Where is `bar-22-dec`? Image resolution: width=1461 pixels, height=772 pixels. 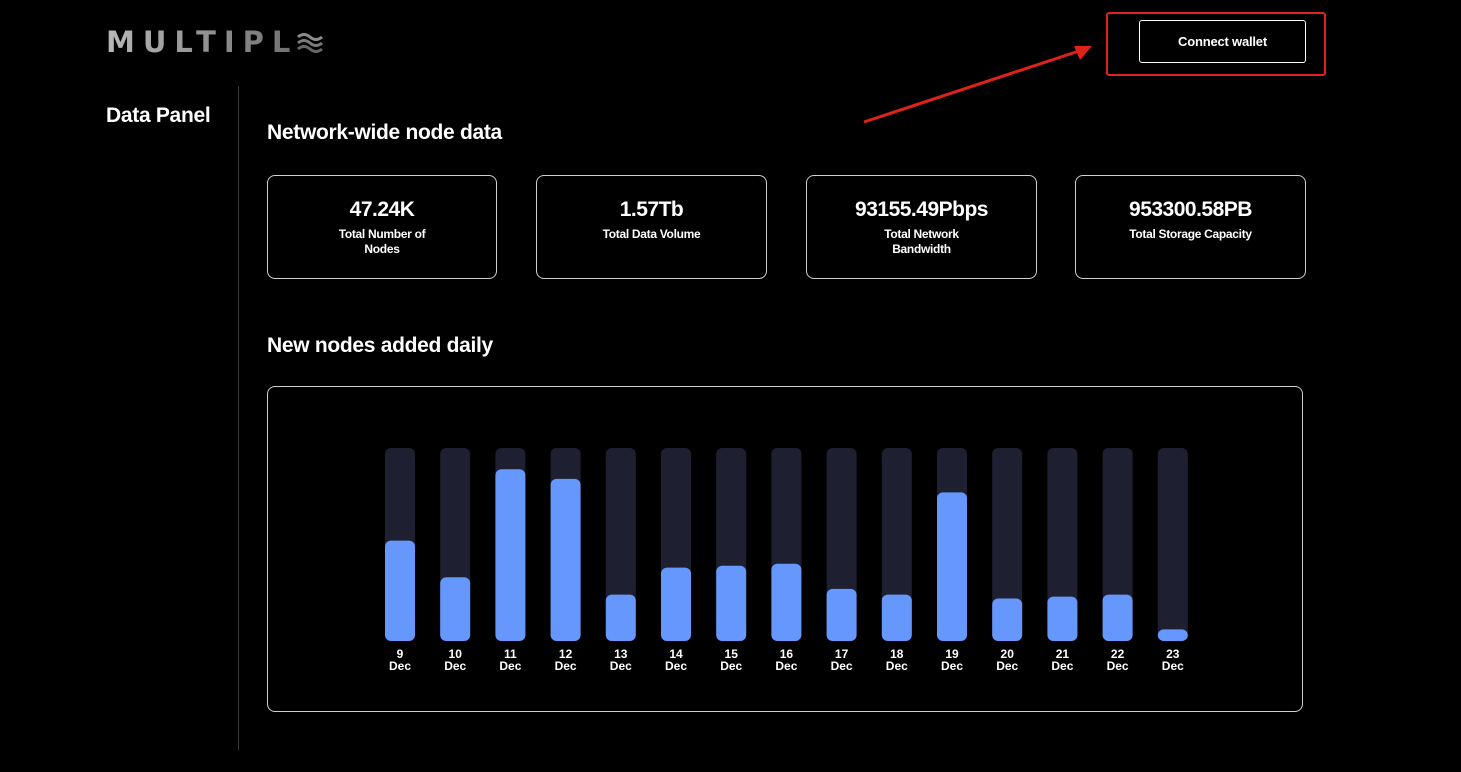 bar-22-dec is located at coordinates (1117, 617).